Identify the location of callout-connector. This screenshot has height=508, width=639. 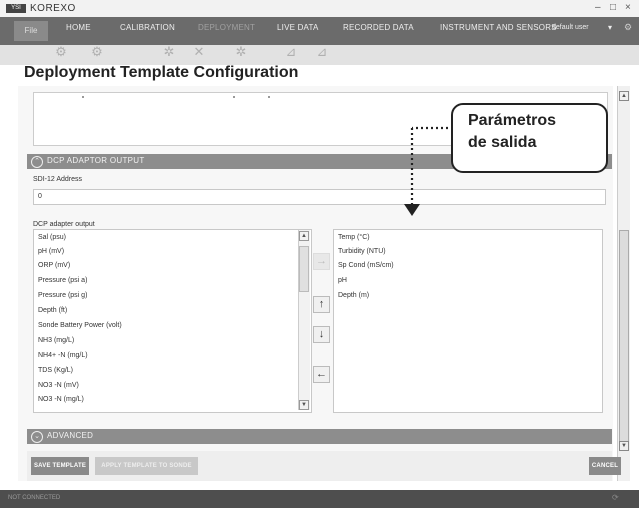
(426, 171).